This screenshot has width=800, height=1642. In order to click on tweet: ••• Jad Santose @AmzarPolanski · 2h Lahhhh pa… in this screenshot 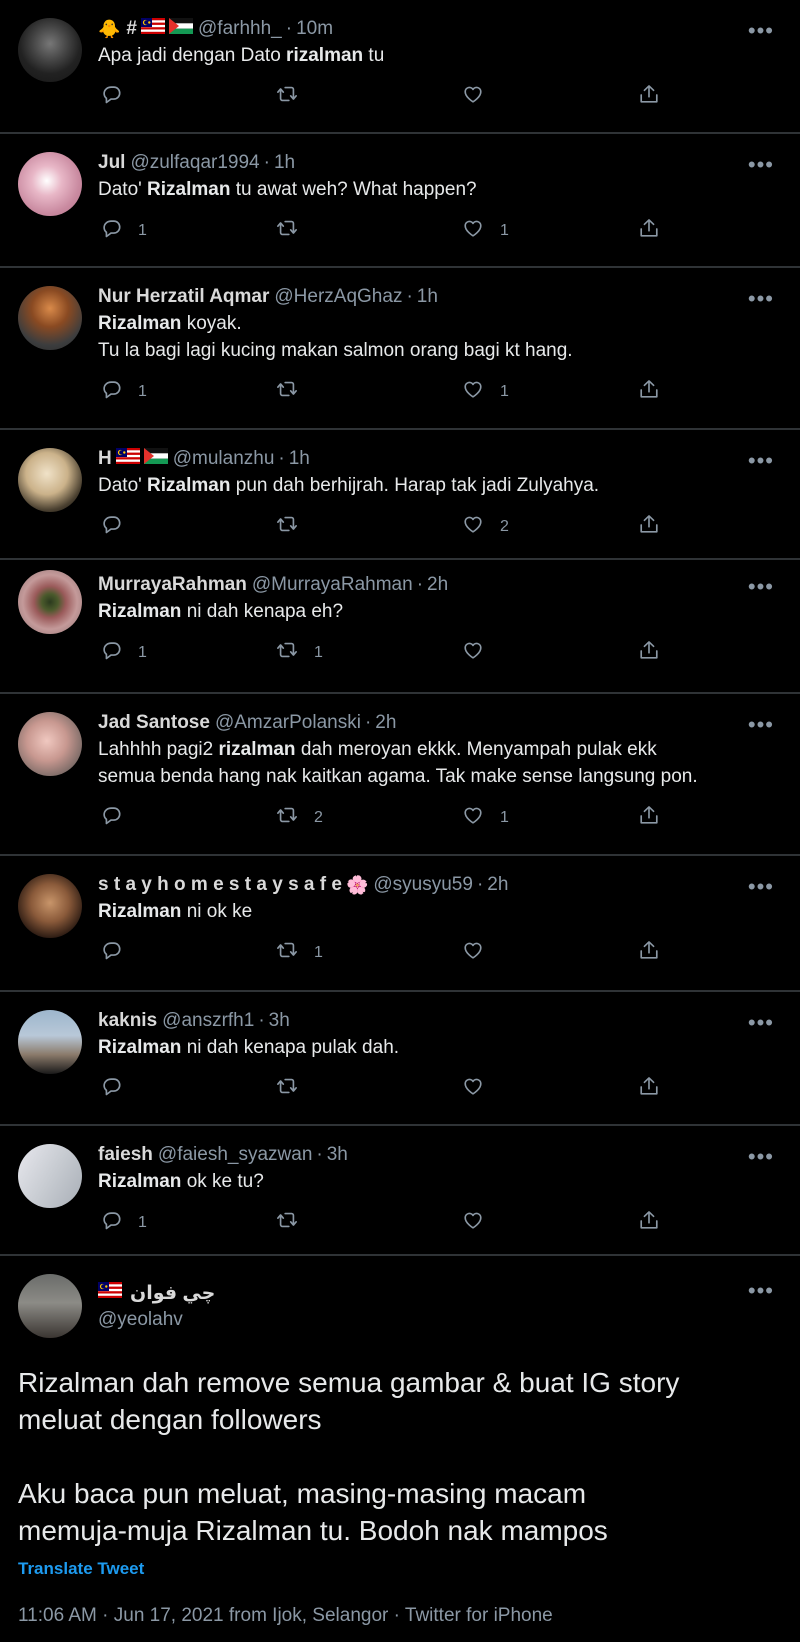, I will do `click(400, 775)`.